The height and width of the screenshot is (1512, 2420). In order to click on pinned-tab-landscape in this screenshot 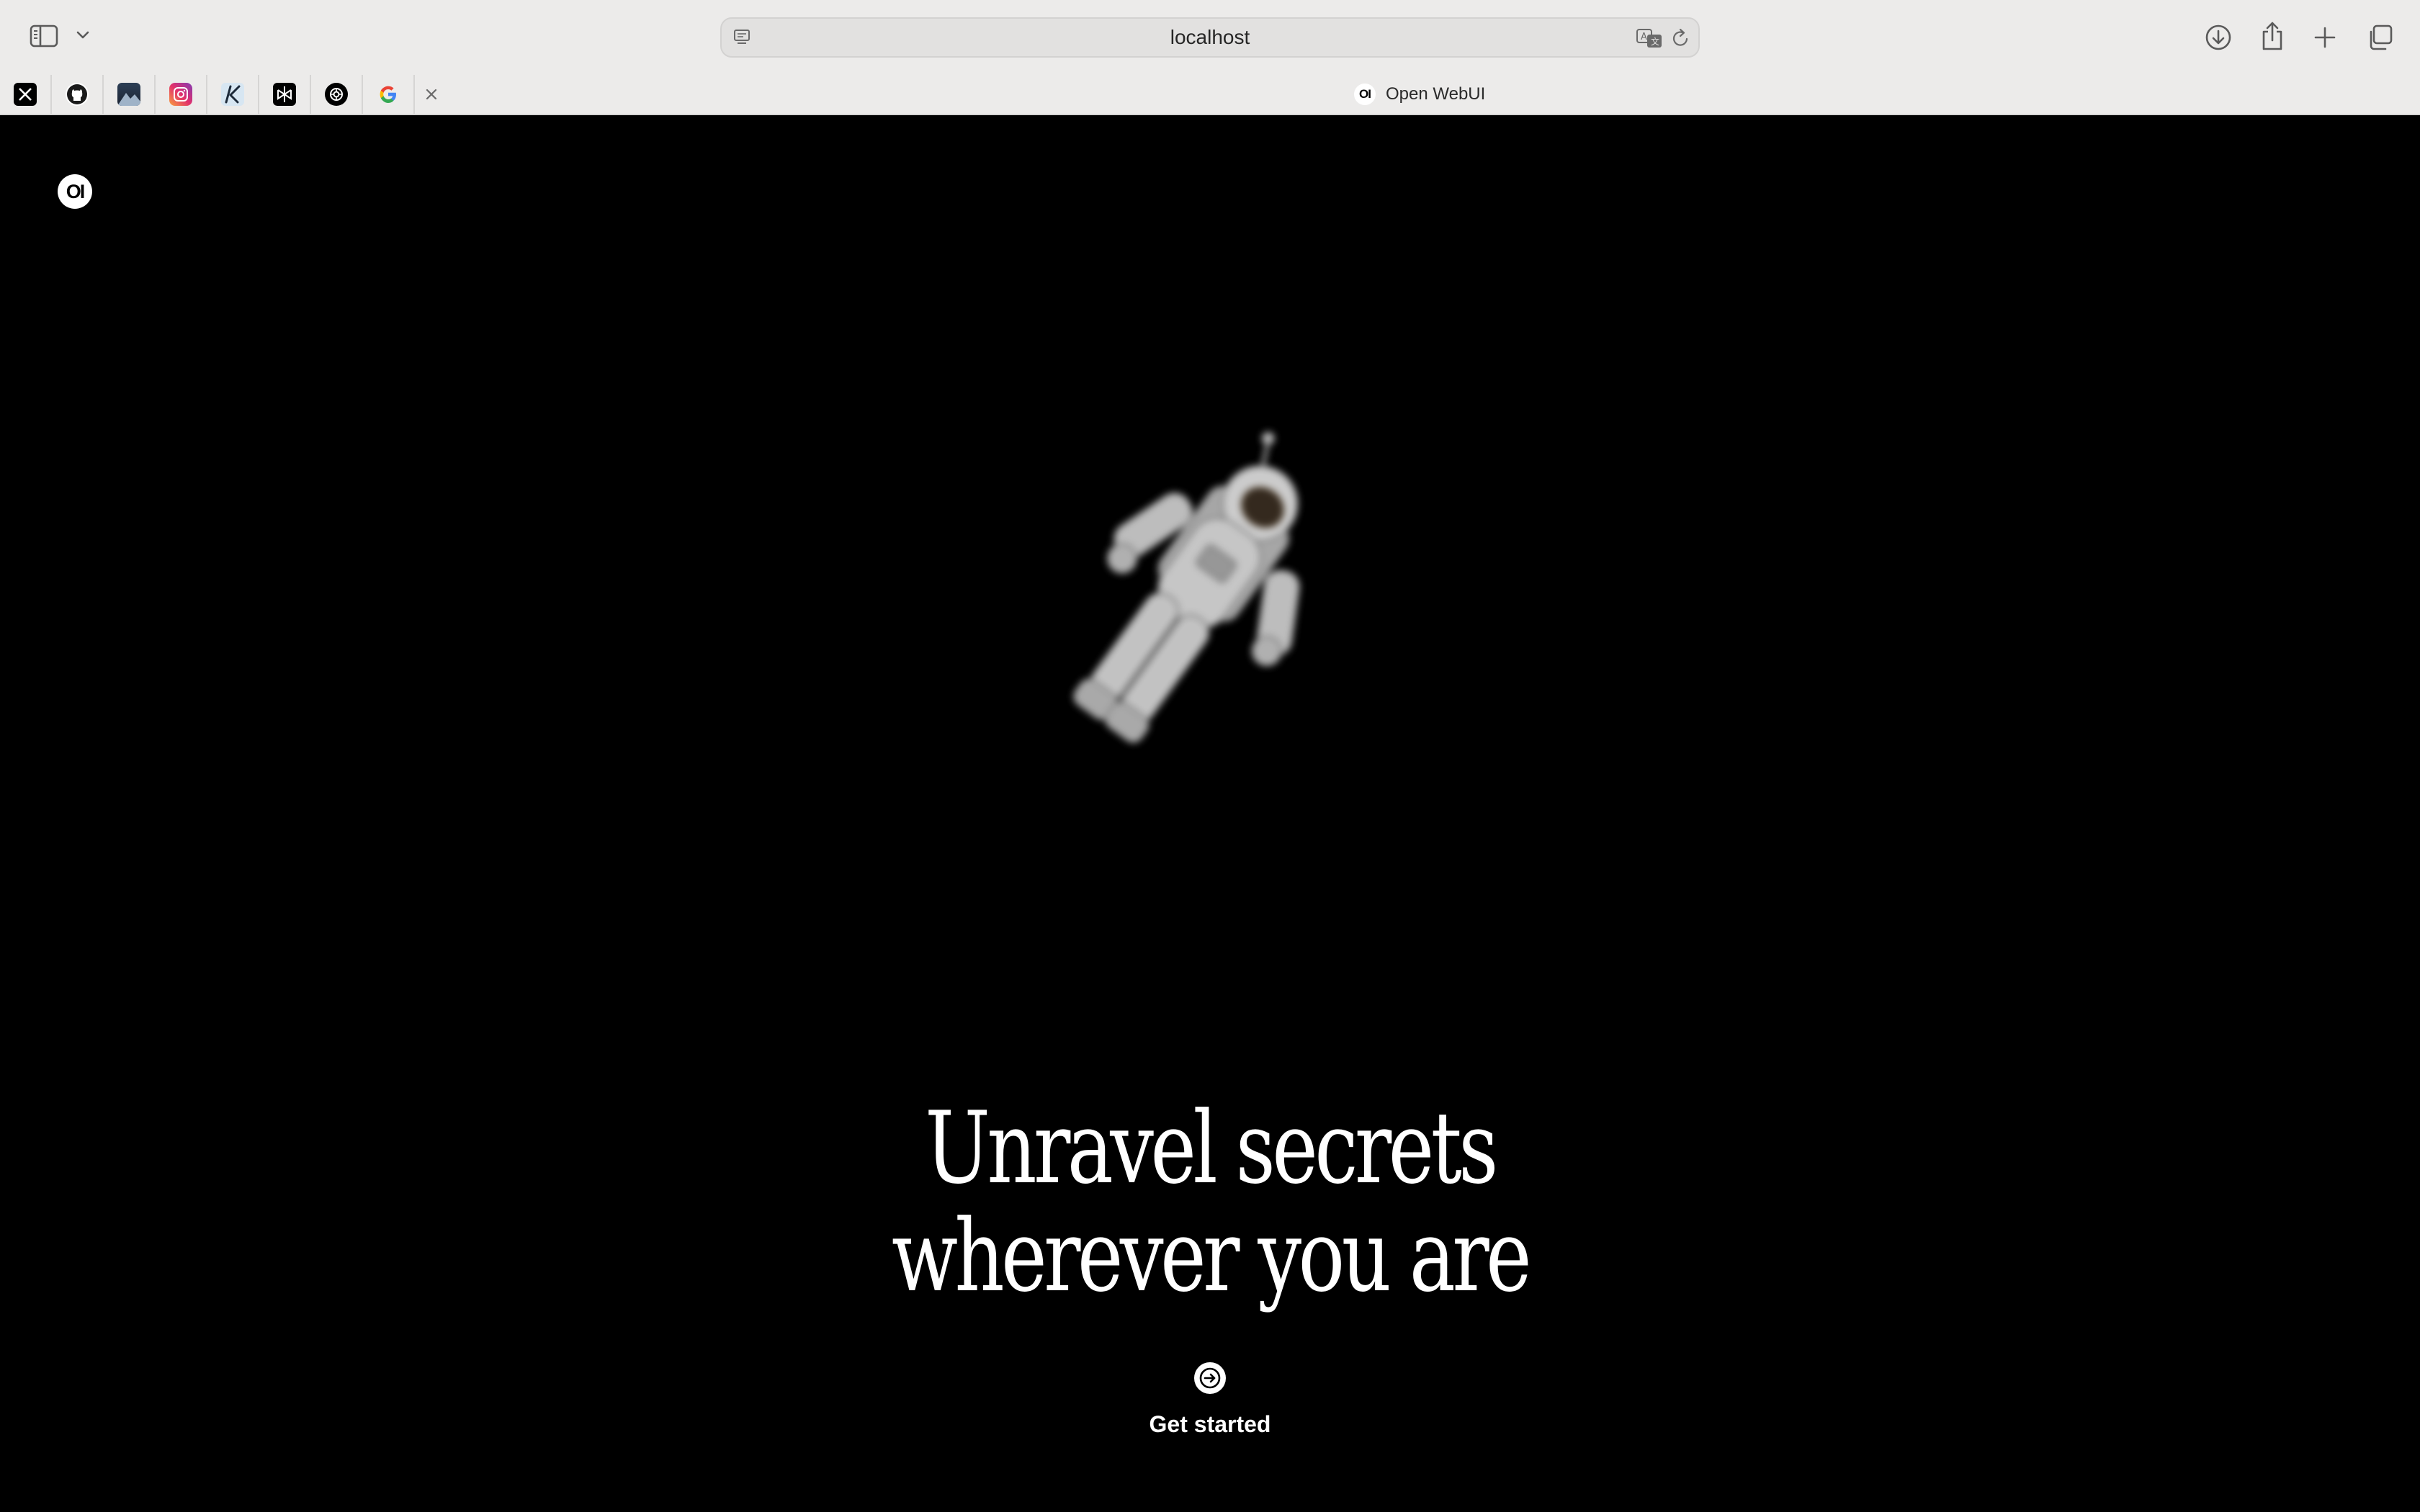, I will do `click(130, 94)`.